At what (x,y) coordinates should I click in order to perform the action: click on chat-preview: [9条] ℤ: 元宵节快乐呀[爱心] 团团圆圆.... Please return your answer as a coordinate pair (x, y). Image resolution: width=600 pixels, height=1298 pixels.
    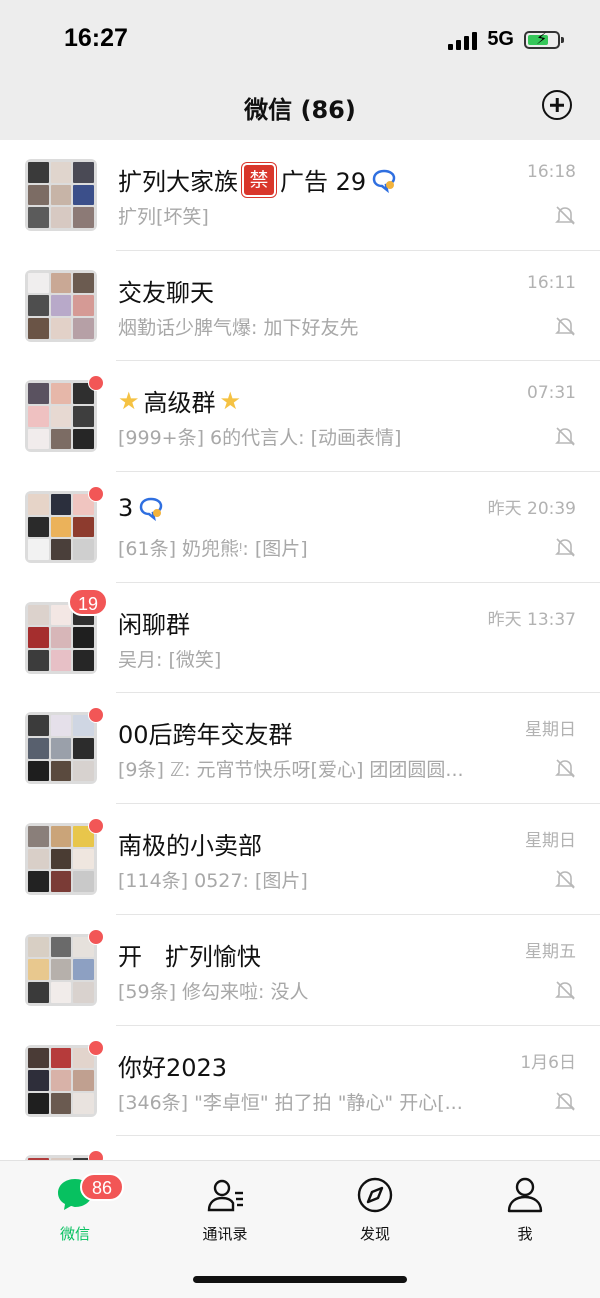
    Looking at the image, I should click on (291, 770).